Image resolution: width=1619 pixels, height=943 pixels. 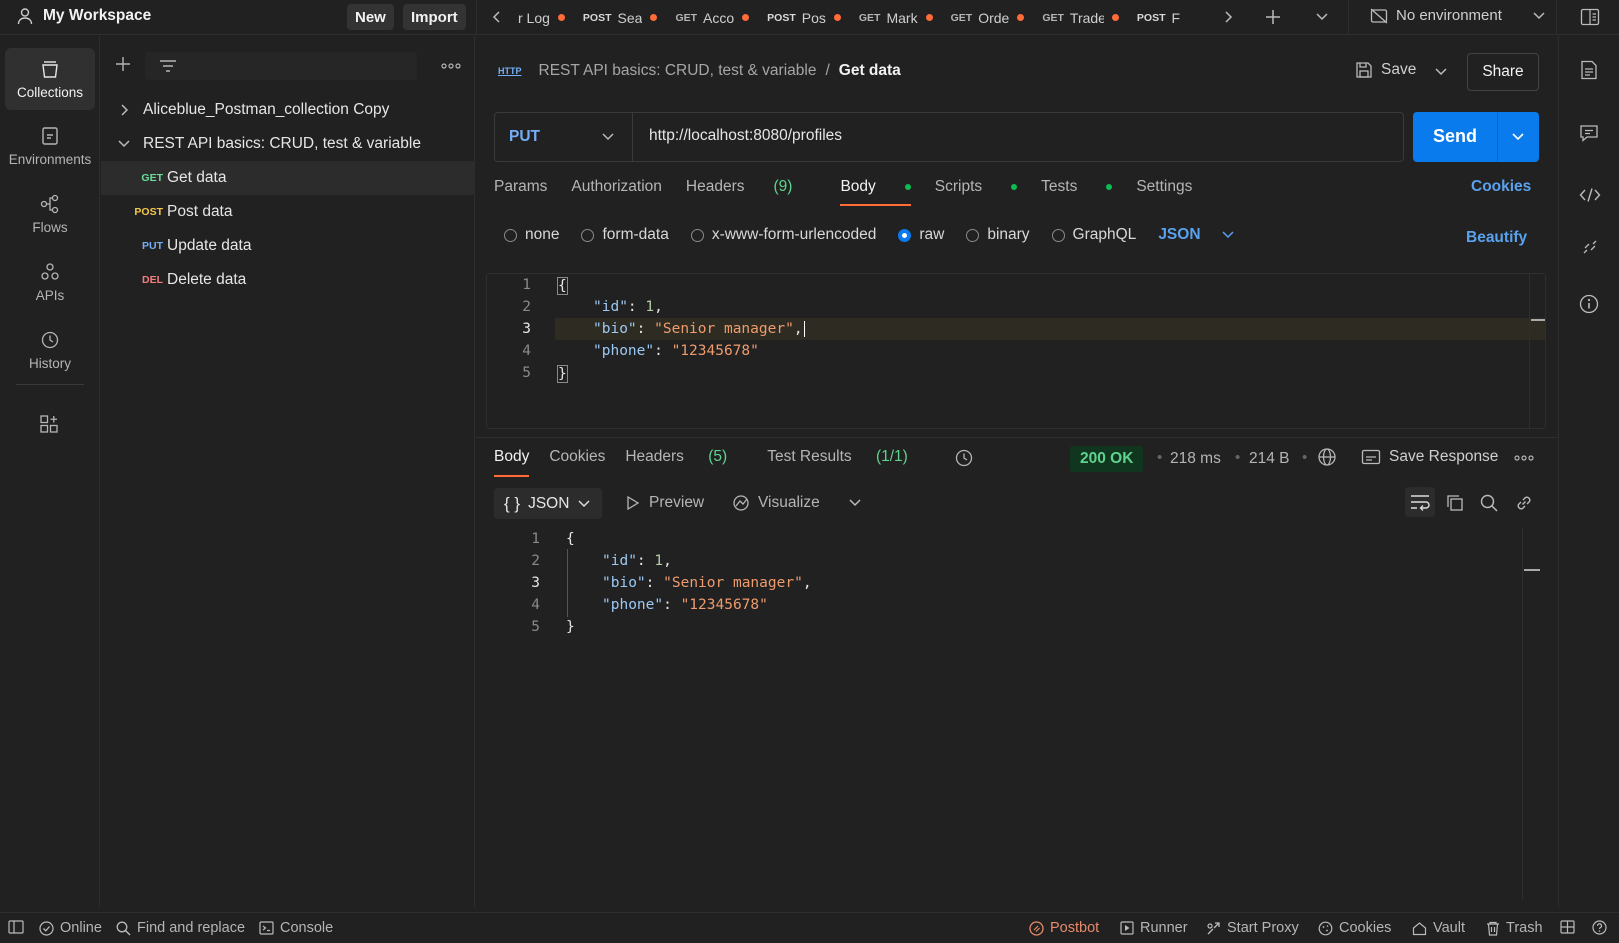 I want to click on wrap-lines-icon, so click(x=1420, y=502).